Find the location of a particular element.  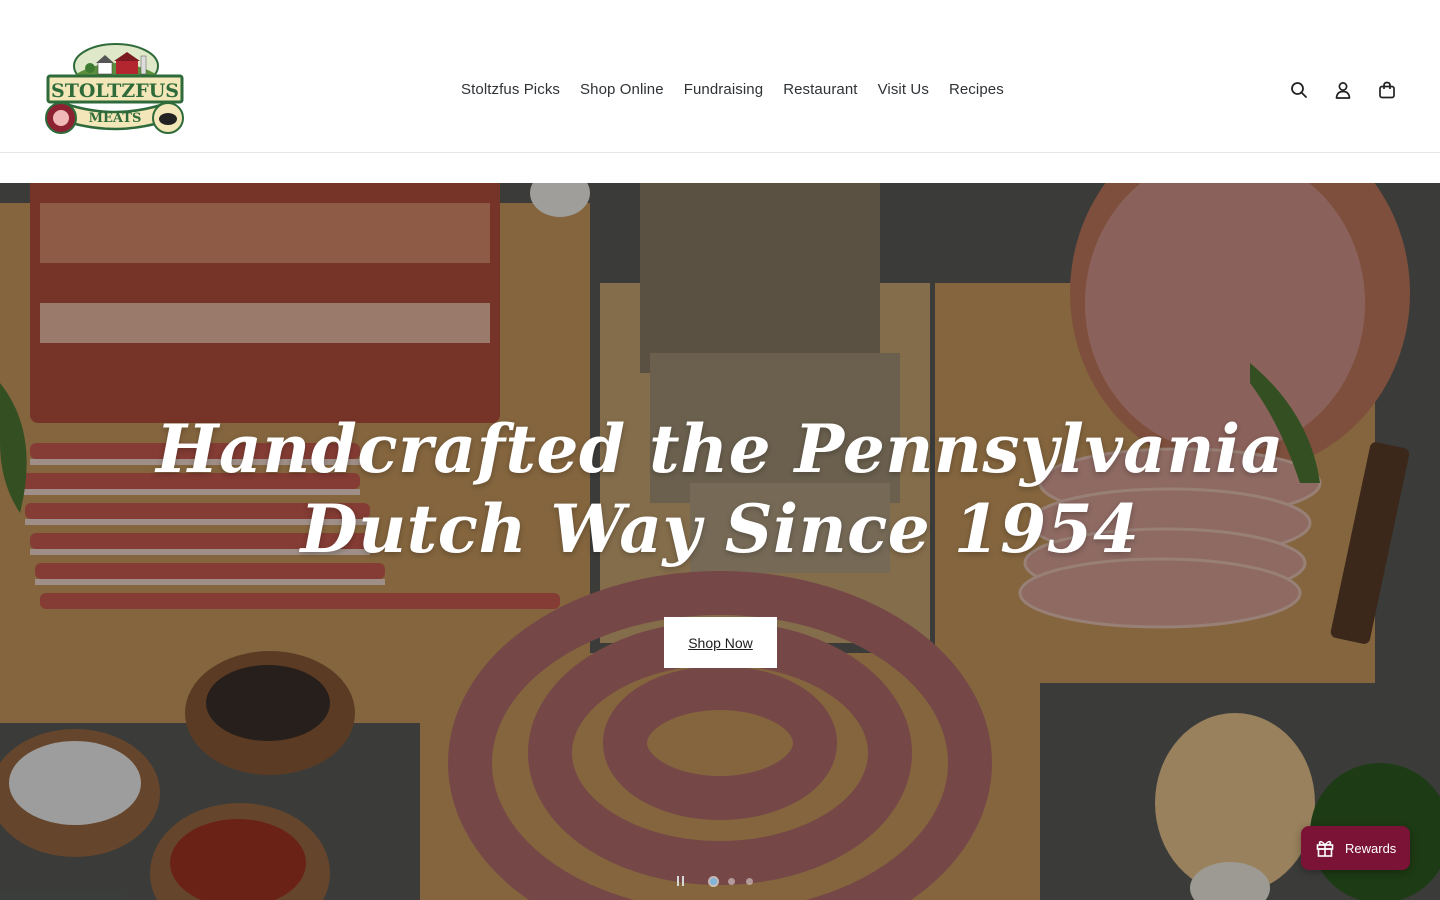

rewards-button: Rewards is located at coordinates (1355, 848).